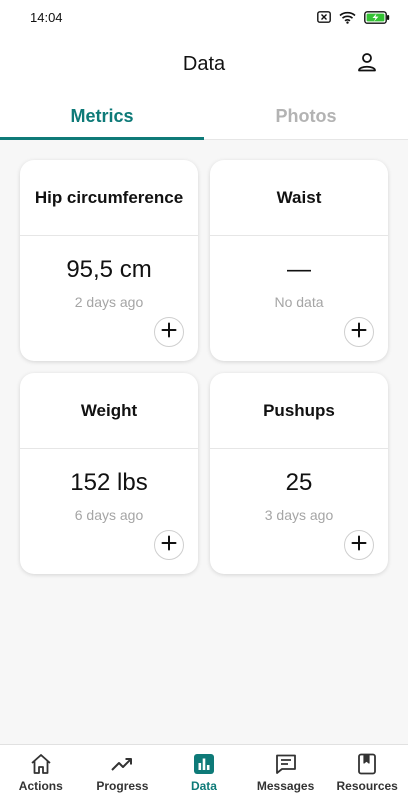  I want to click on nav-item-actions: Actions, so click(41, 772).